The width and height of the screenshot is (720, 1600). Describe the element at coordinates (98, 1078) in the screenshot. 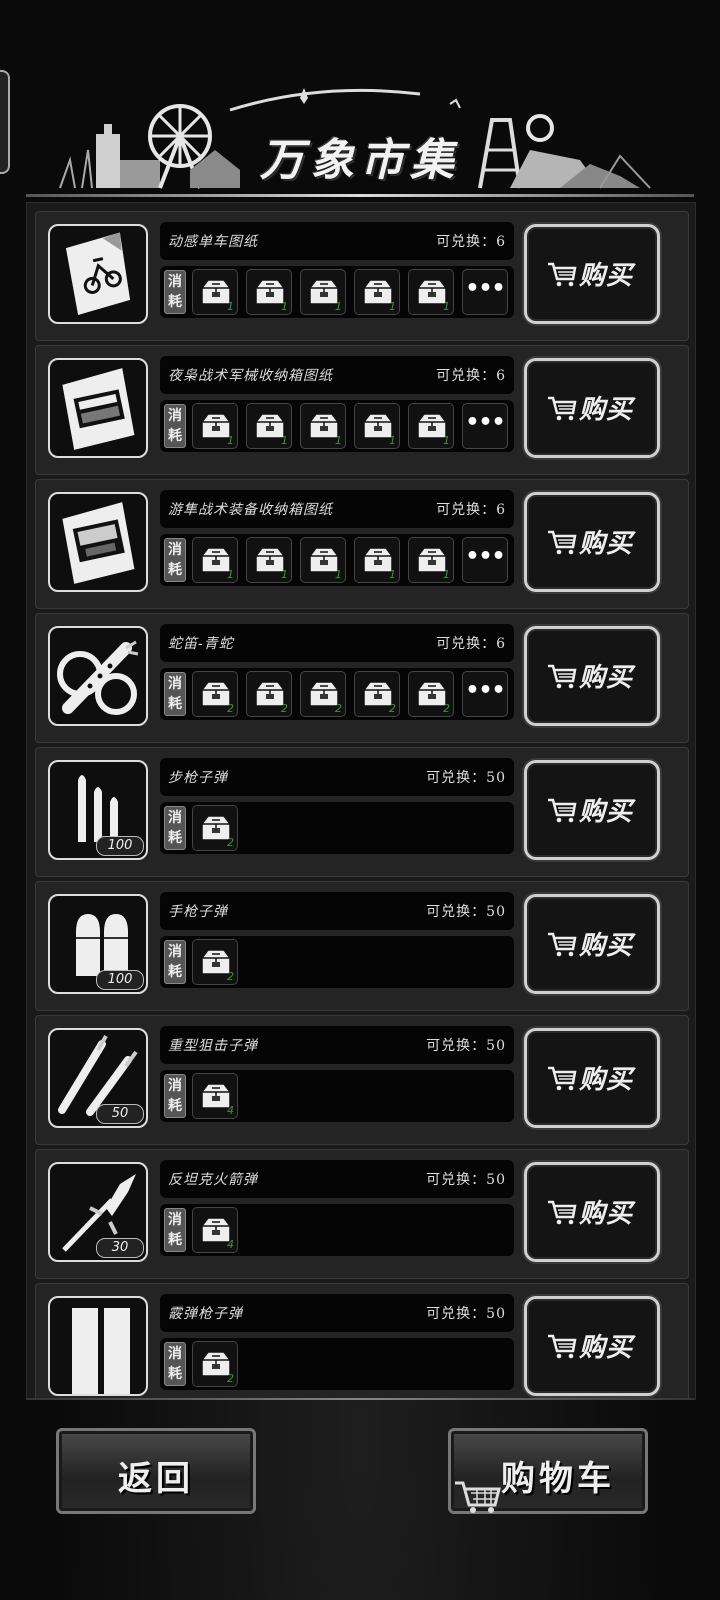

I see `item-thumbnail: 50` at that location.